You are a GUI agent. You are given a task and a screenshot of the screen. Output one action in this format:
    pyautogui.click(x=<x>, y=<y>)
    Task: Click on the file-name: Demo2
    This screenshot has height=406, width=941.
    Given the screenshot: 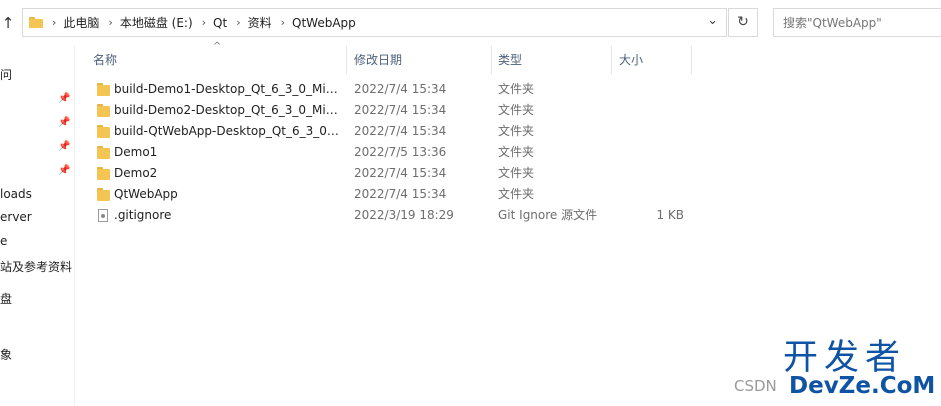 What is the action you would take?
    pyautogui.click(x=136, y=173)
    